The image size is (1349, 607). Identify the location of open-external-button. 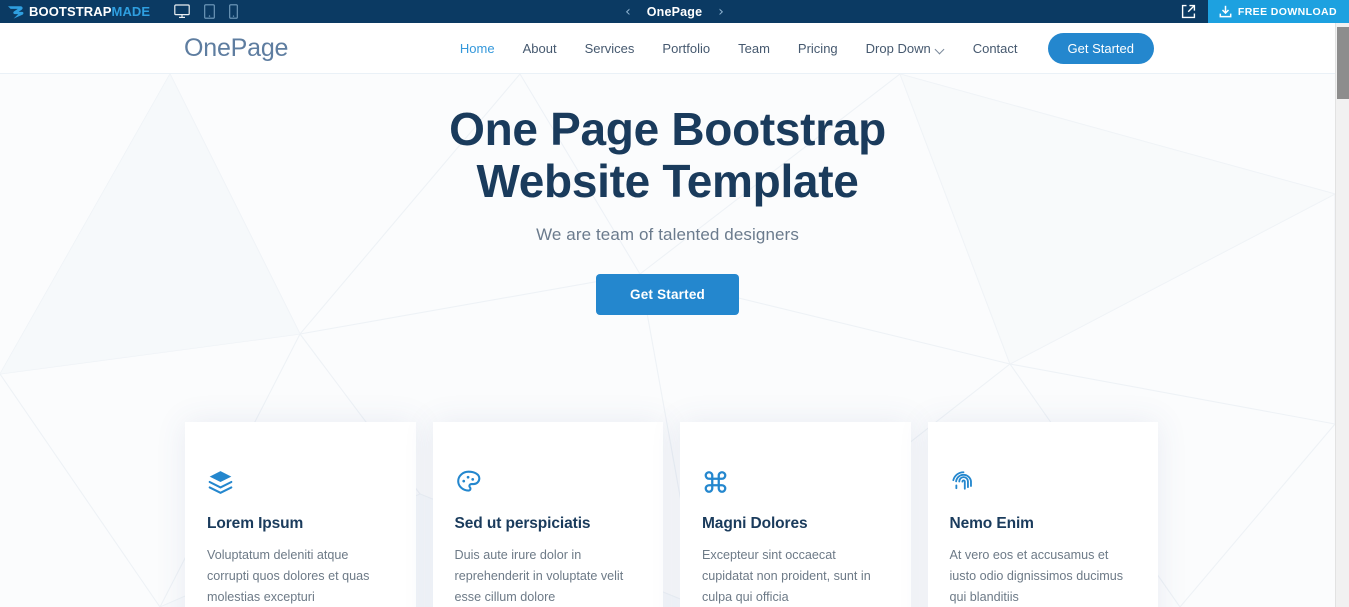
(1189, 11).